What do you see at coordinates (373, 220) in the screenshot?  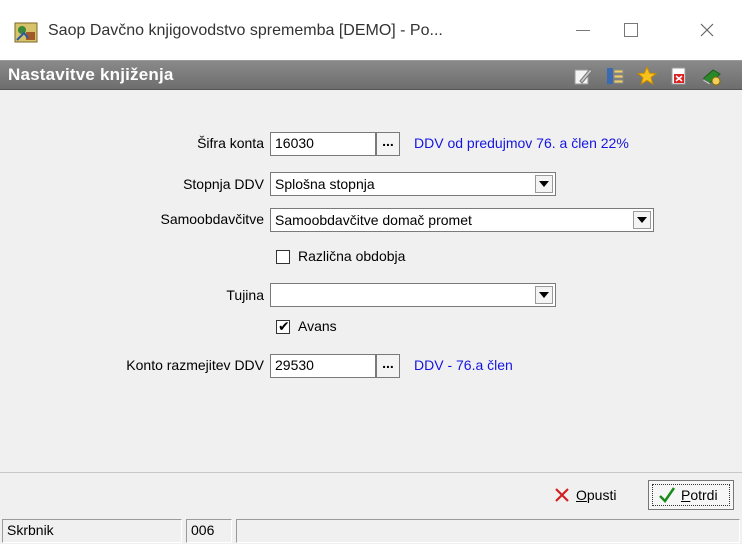 I see `samoobdavcitve-value: Samoobdavčitve domač promet` at bounding box center [373, 220].